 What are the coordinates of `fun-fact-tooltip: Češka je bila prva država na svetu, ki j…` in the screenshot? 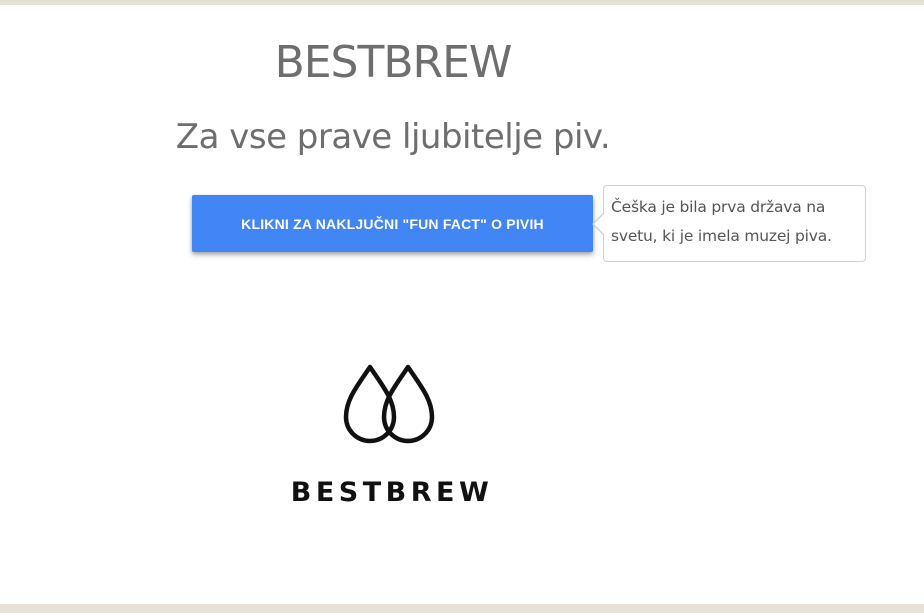 It's located at (734, 223).